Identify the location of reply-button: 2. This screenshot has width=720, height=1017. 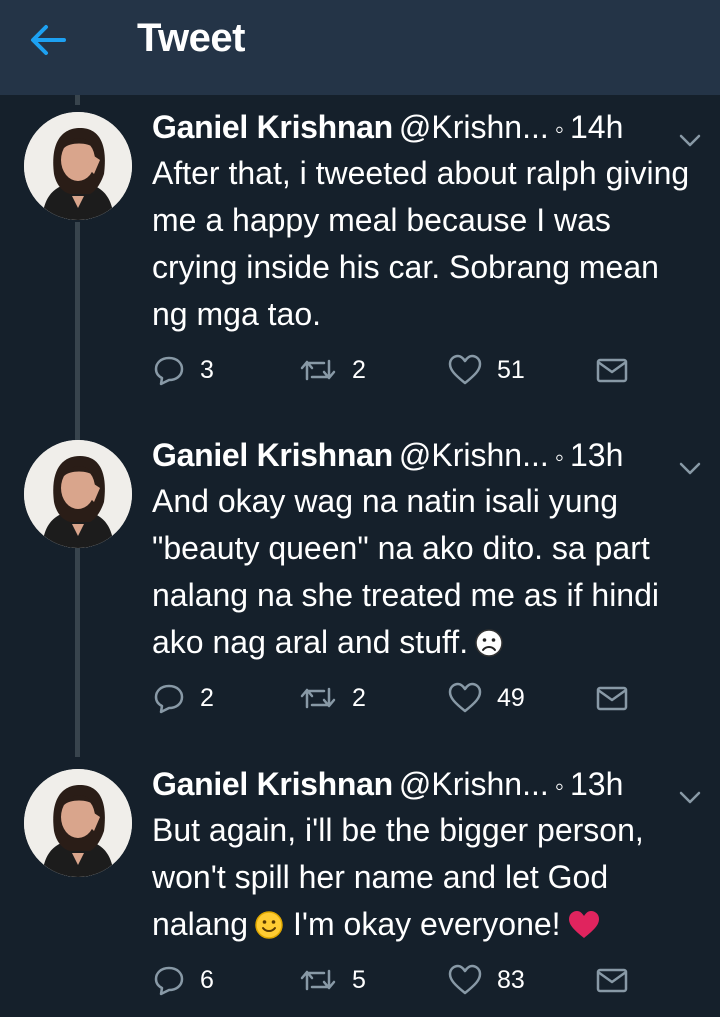
(183, 698).